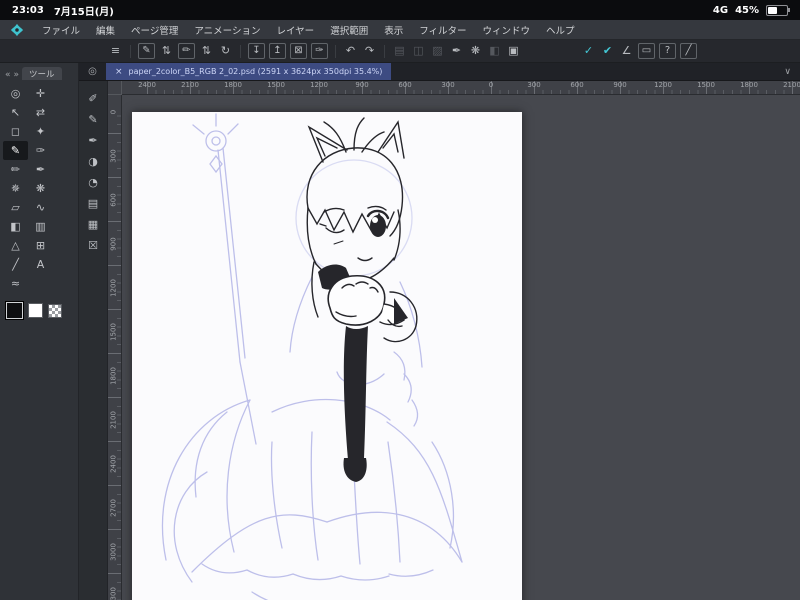 This screenshot has height=600, width=800. Describe the element at coordinates (93, 161) in the screenshot. I see `tone-subtool-icon: ◑` at that location.